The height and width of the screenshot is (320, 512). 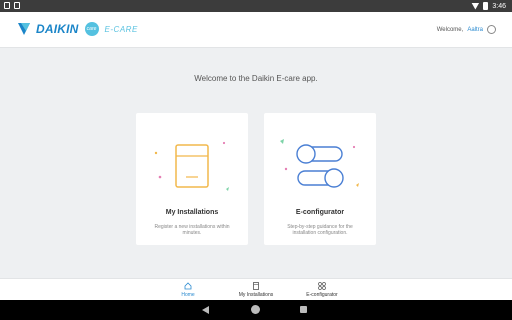 What do you see at coordinates (319, 163) in the screenshot?
I see `toggle-switches-icon` at bounding box center [319, 163].